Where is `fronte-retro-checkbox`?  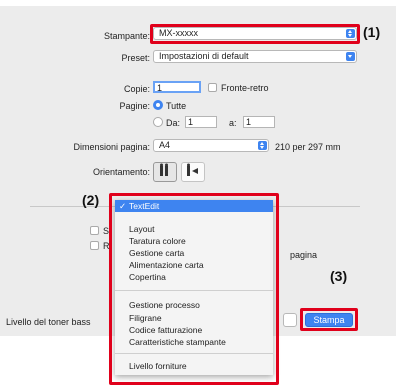
fronte-retro-checkbox is located at coordinates (212, 87).